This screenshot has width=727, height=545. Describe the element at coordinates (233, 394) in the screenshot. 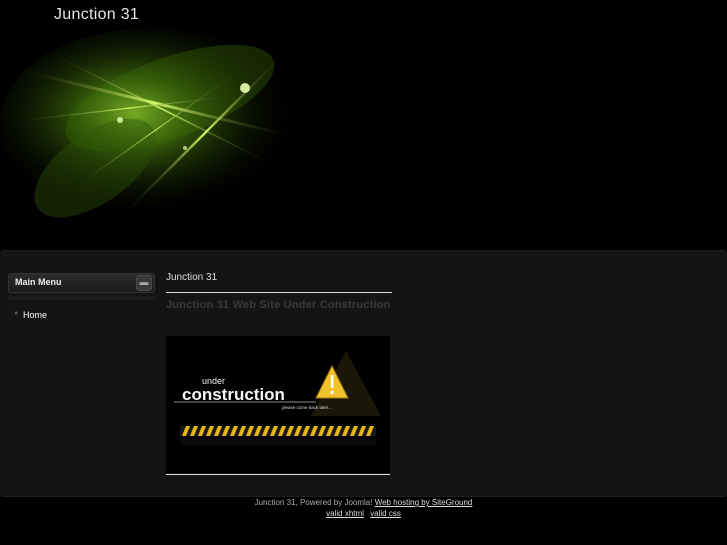

I see `construction-word: construction` at that location.